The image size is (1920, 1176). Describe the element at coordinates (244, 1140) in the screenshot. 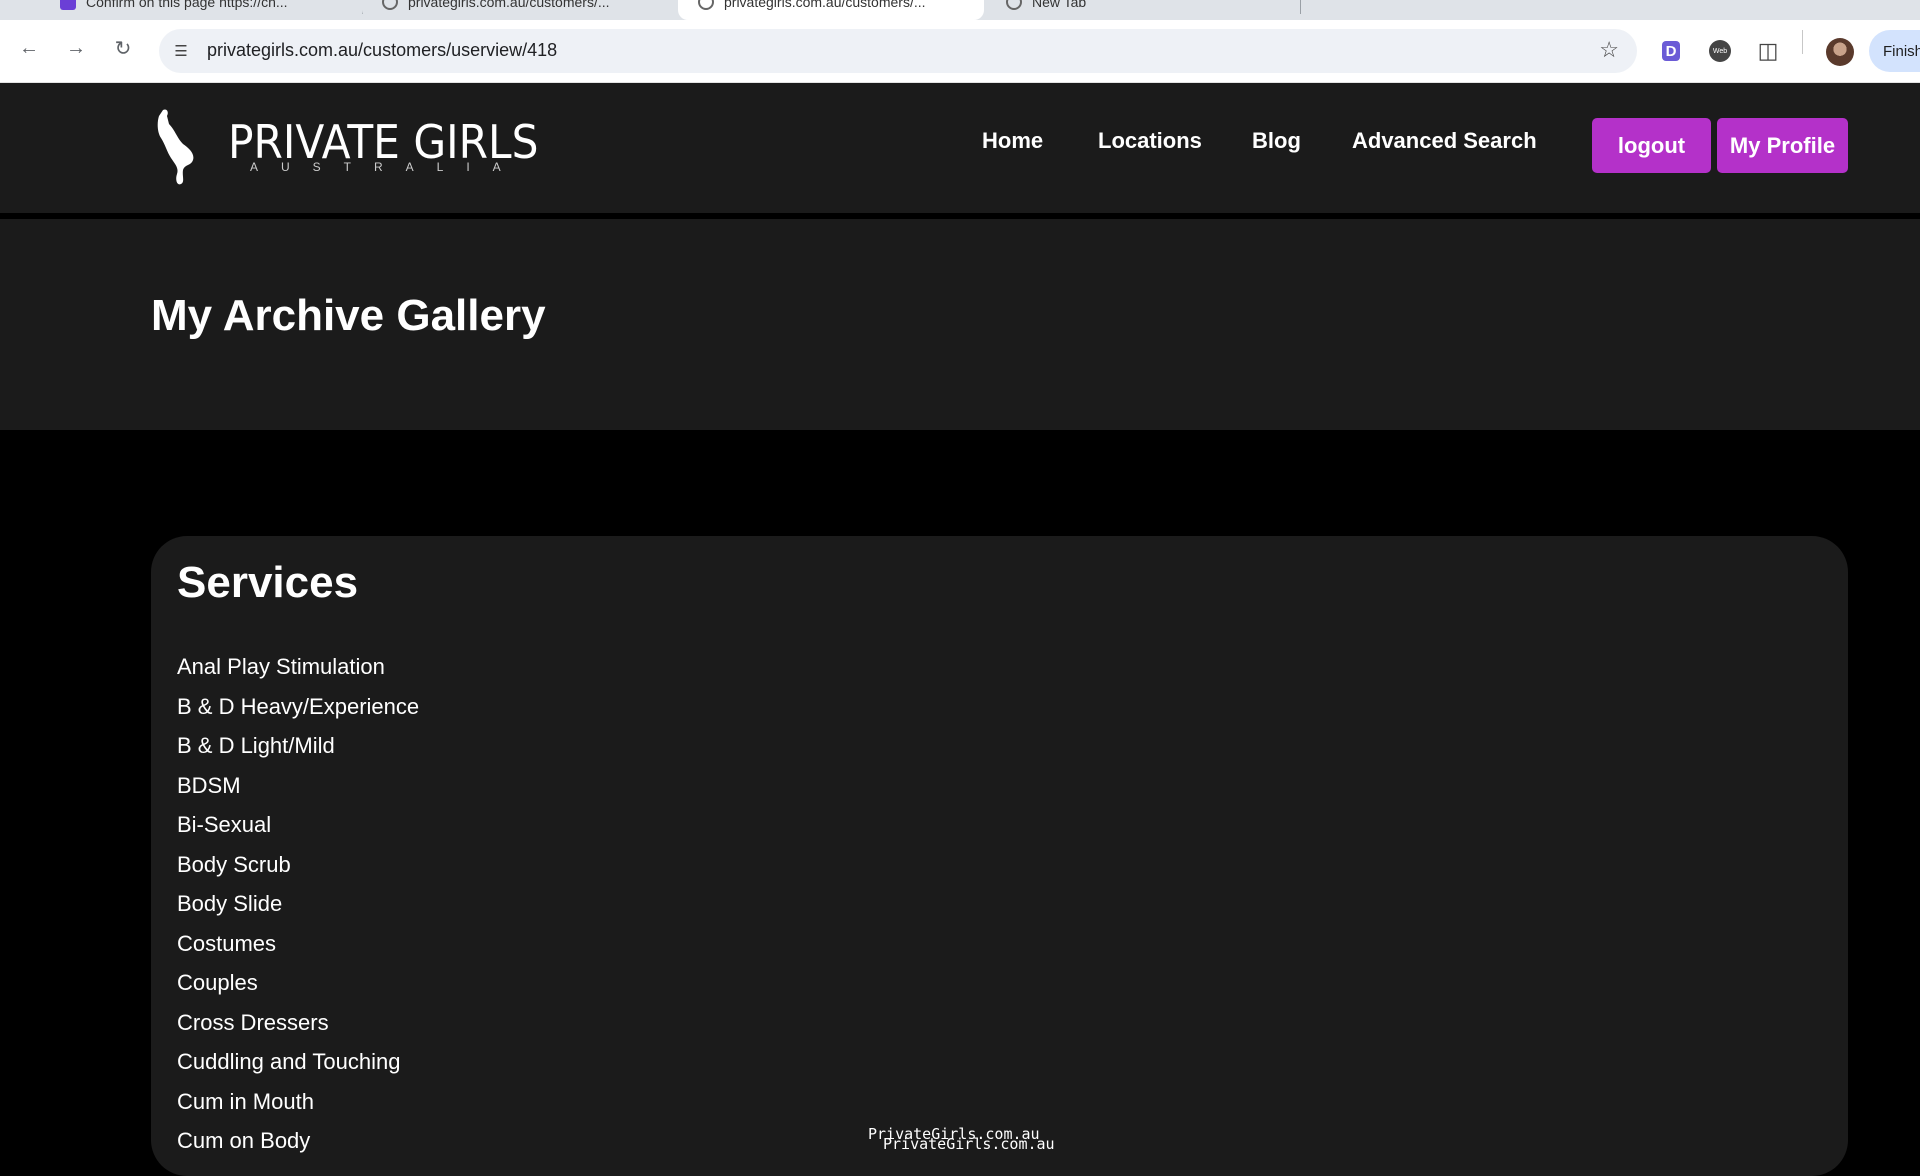

I see `service-item: Cum on Body` at that location.